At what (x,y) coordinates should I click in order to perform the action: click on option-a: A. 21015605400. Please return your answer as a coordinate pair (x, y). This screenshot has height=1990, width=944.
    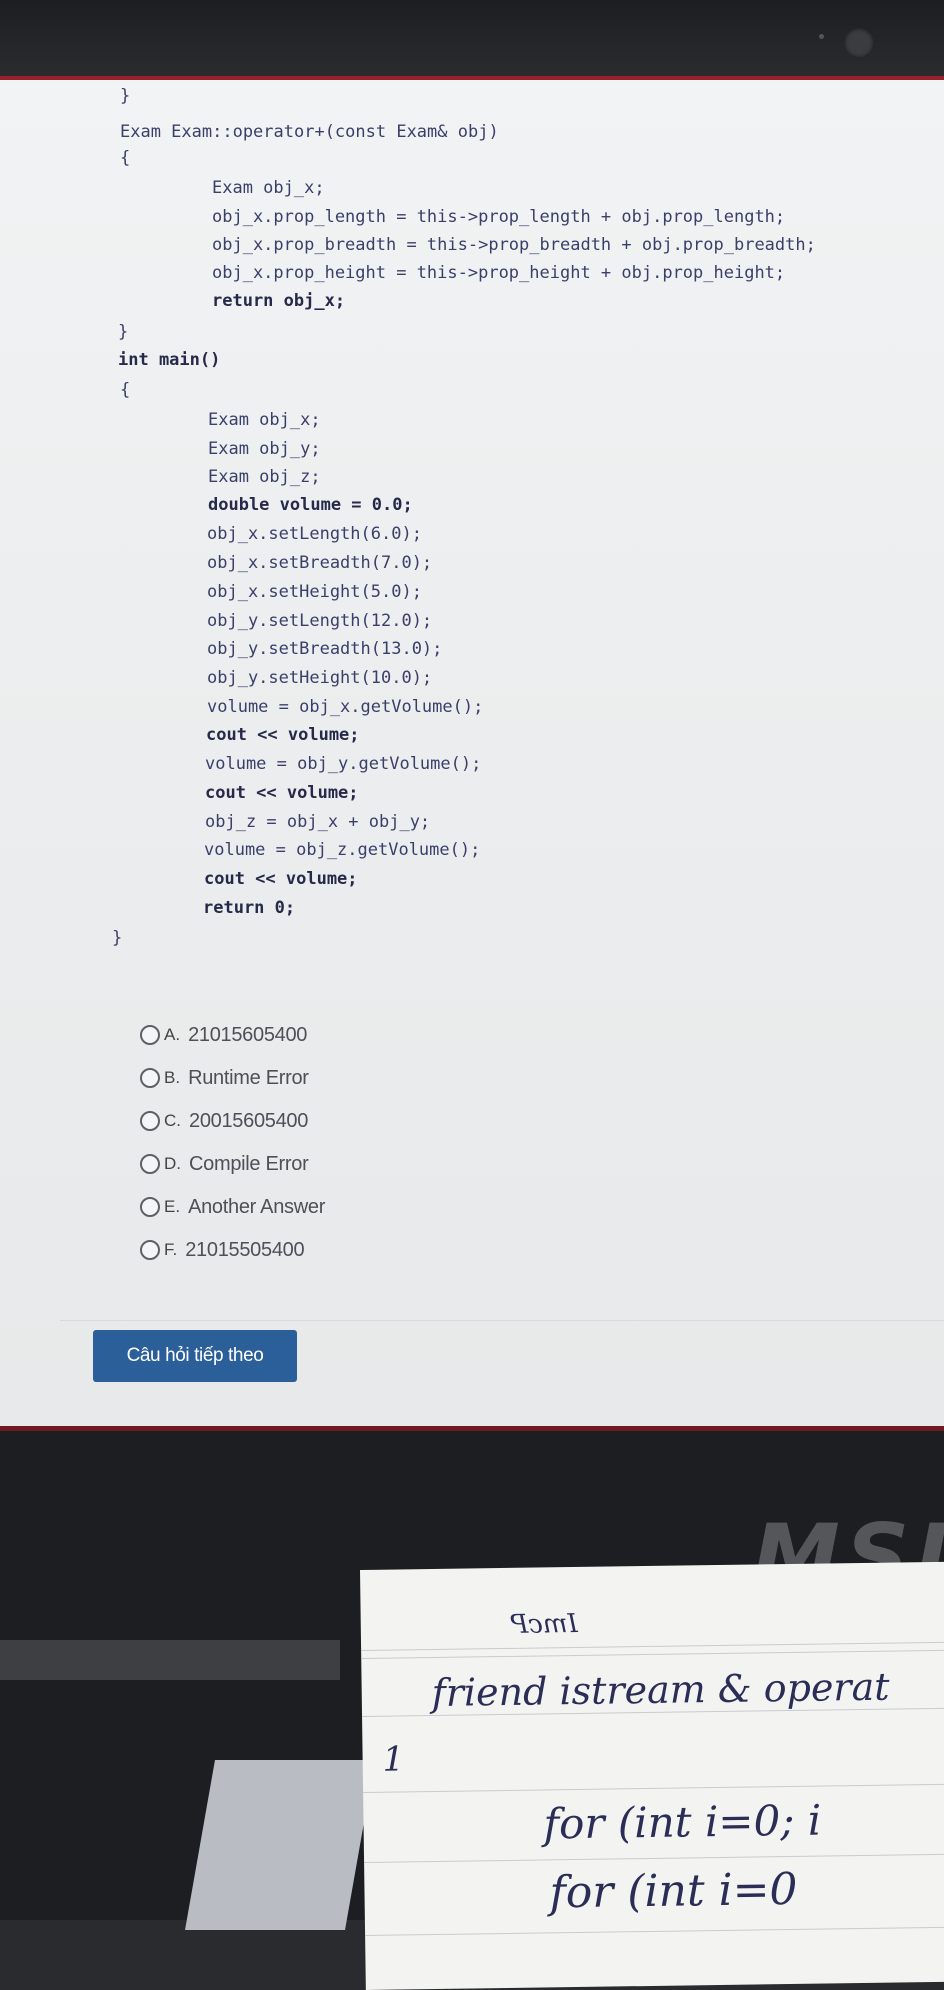
    Looking at the image, I should click on (223, 1035).